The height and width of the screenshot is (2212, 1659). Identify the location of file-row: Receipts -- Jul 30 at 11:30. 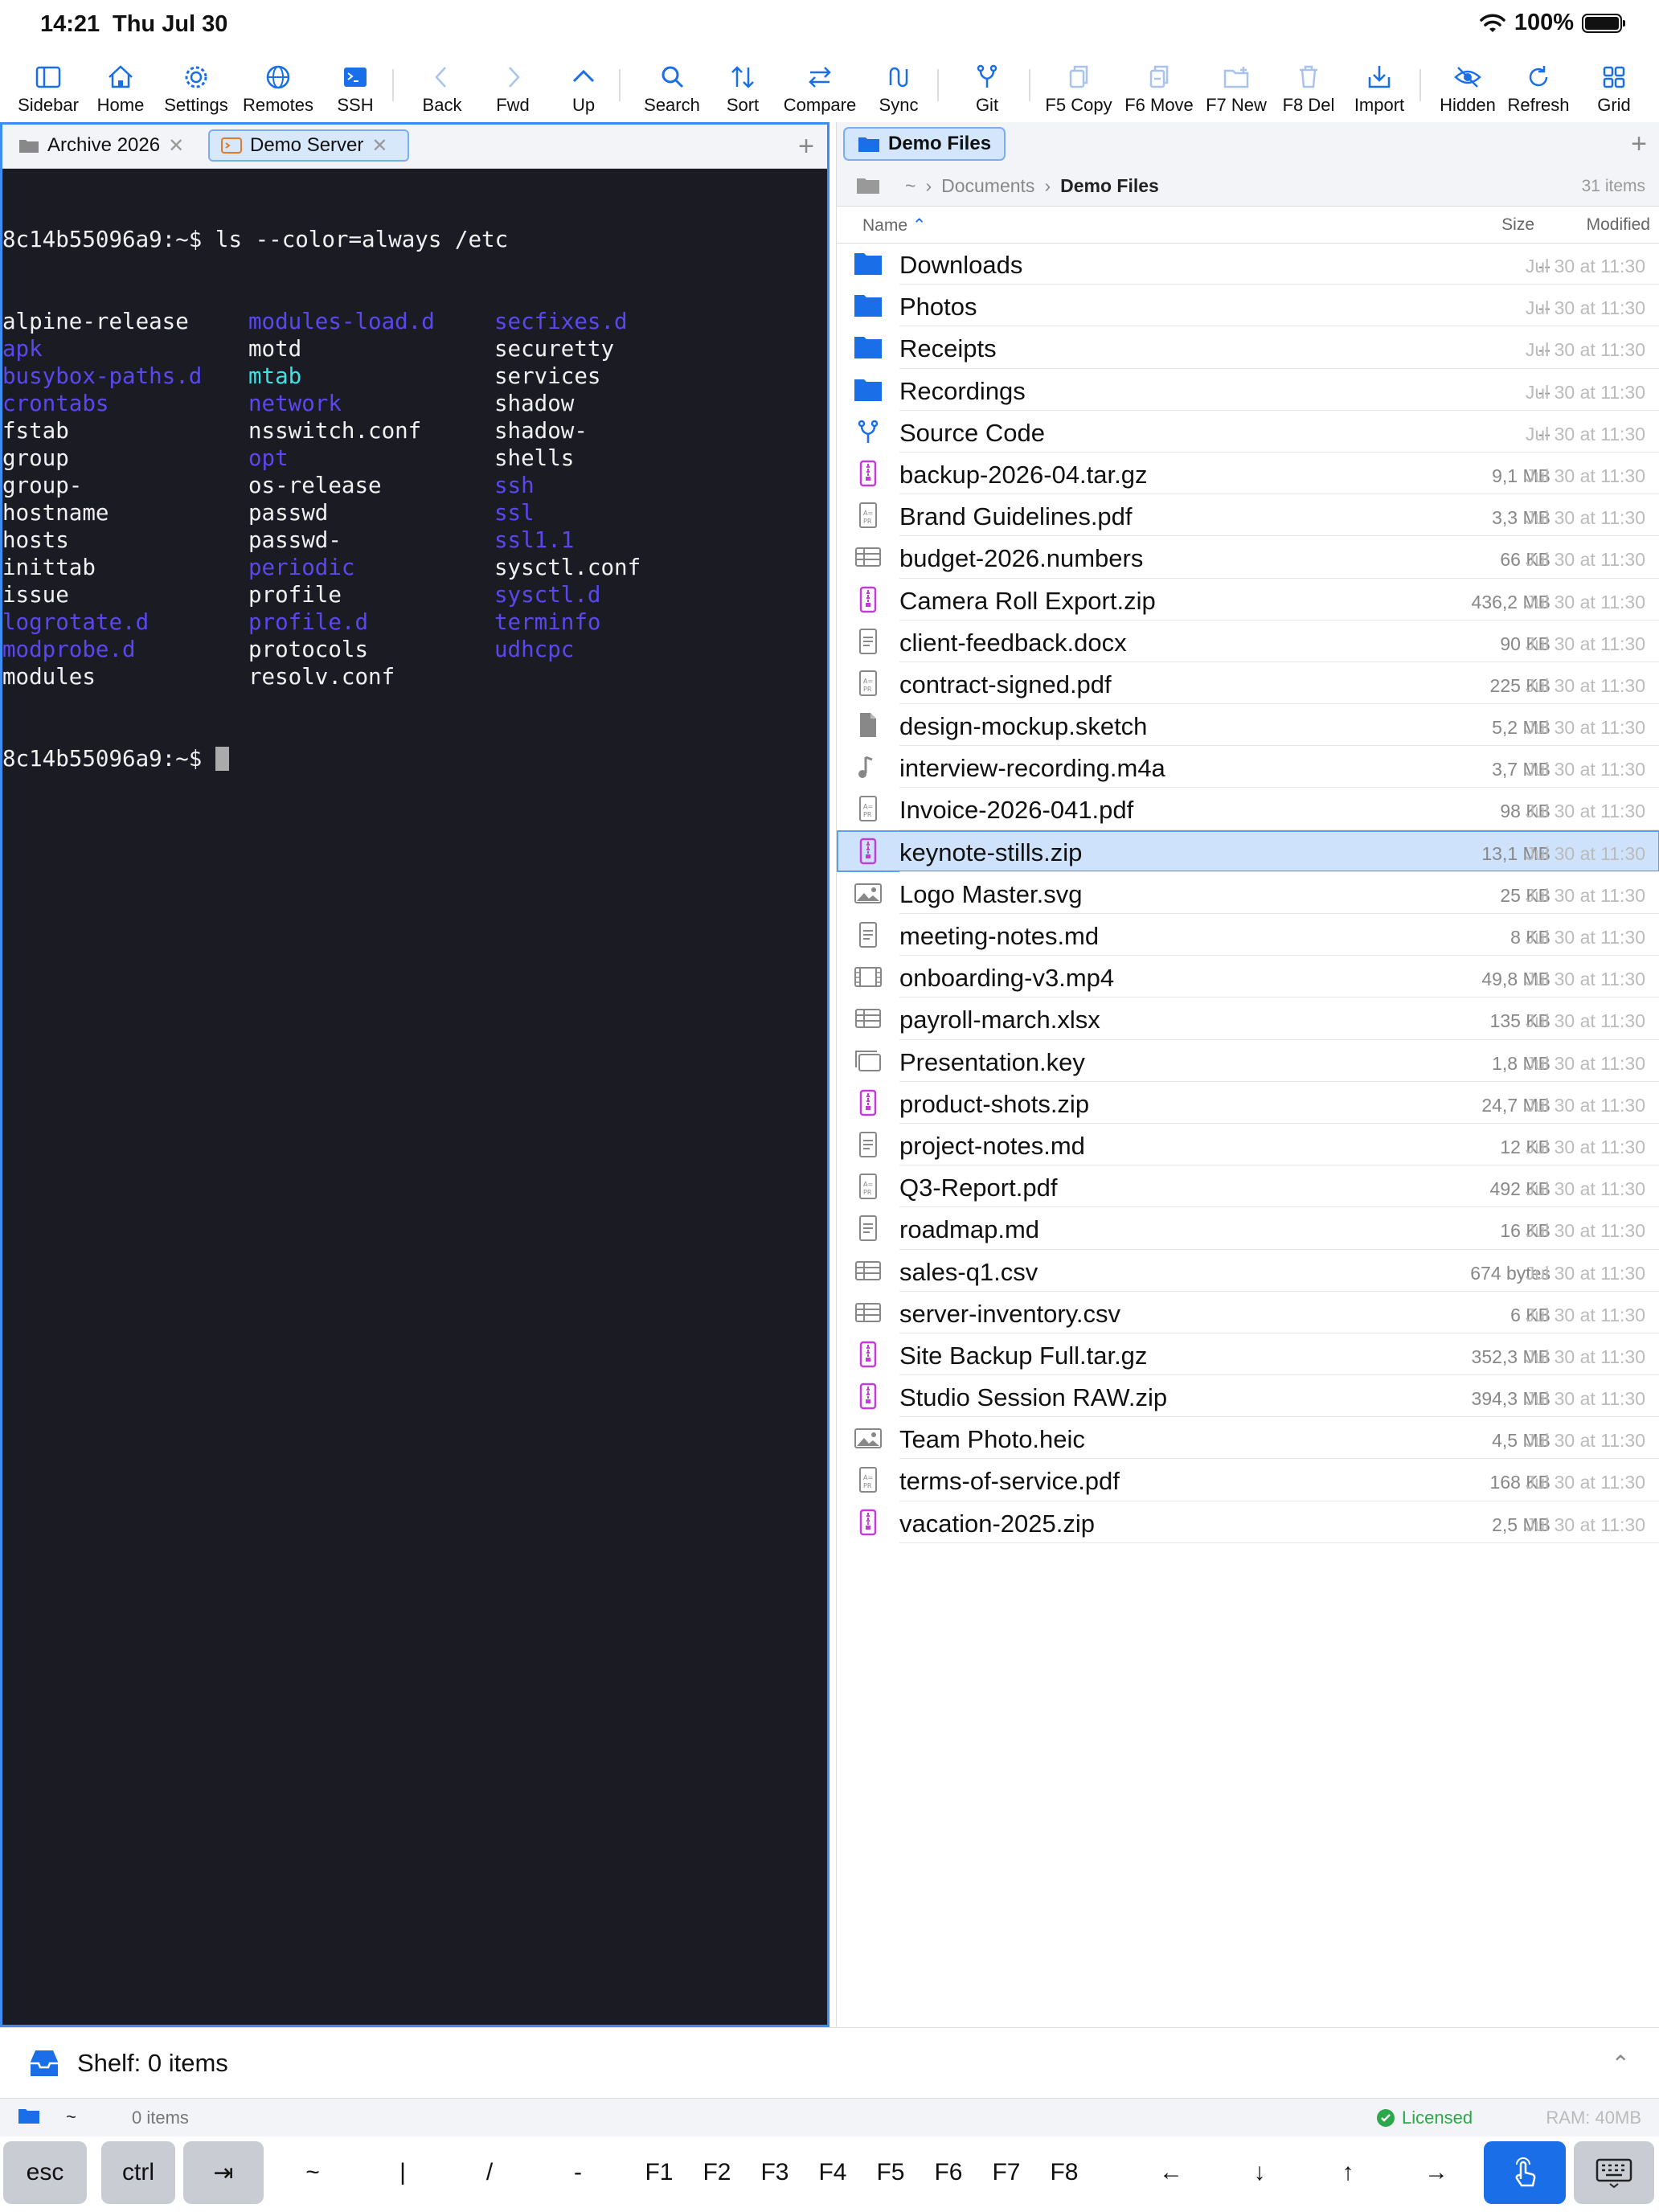
(1248, 347).